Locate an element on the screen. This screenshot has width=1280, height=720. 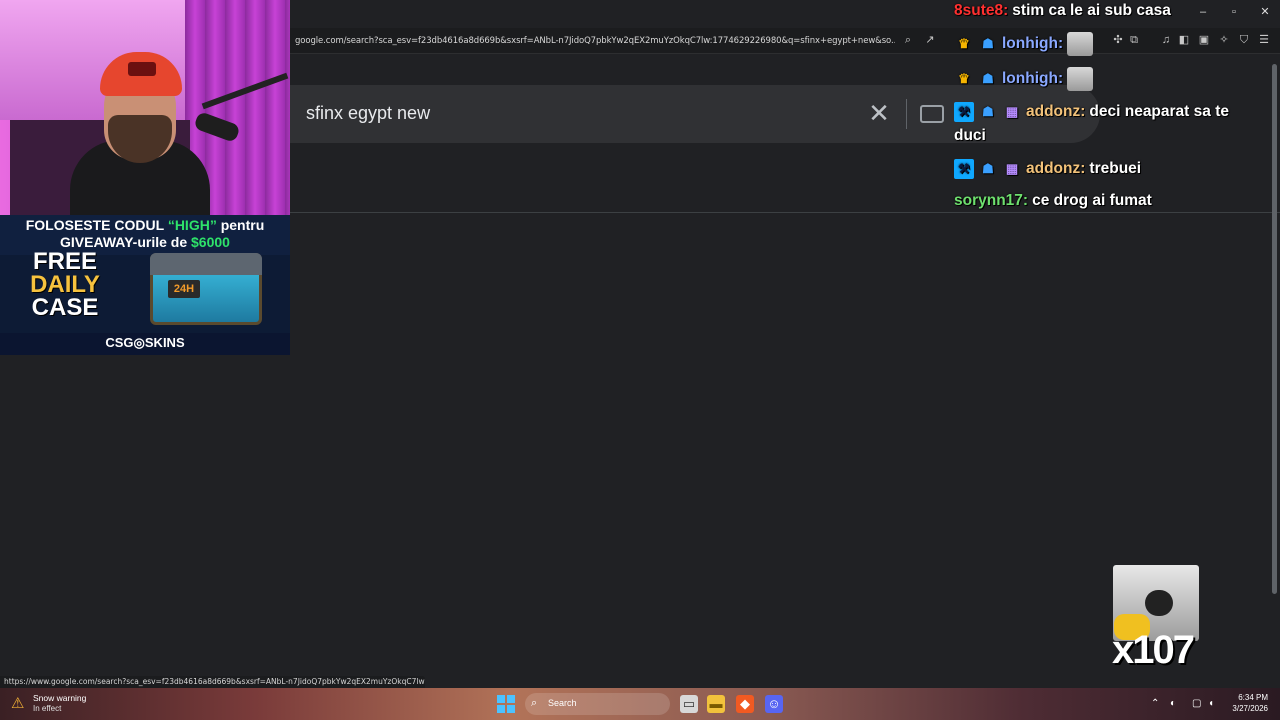
chat-text: trebuei is located at coordinates (1115, 169).